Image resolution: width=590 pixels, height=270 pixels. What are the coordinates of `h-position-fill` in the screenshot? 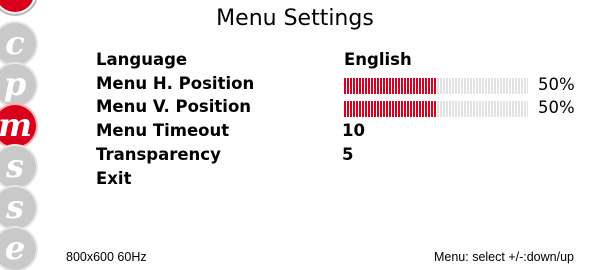 It's located at (390, 86).